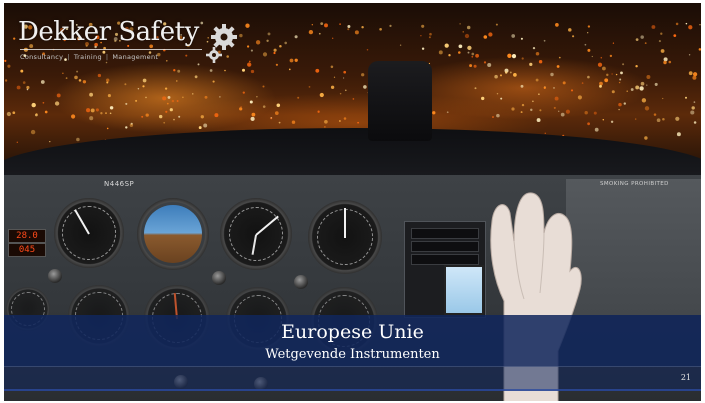 This screenshot has height=403, width=705. What do you see at coordinates (634, 184) in the screenshot?
I see `smoking-placard: SMOKING PROHIBITED` at bounding box center [634, 184].